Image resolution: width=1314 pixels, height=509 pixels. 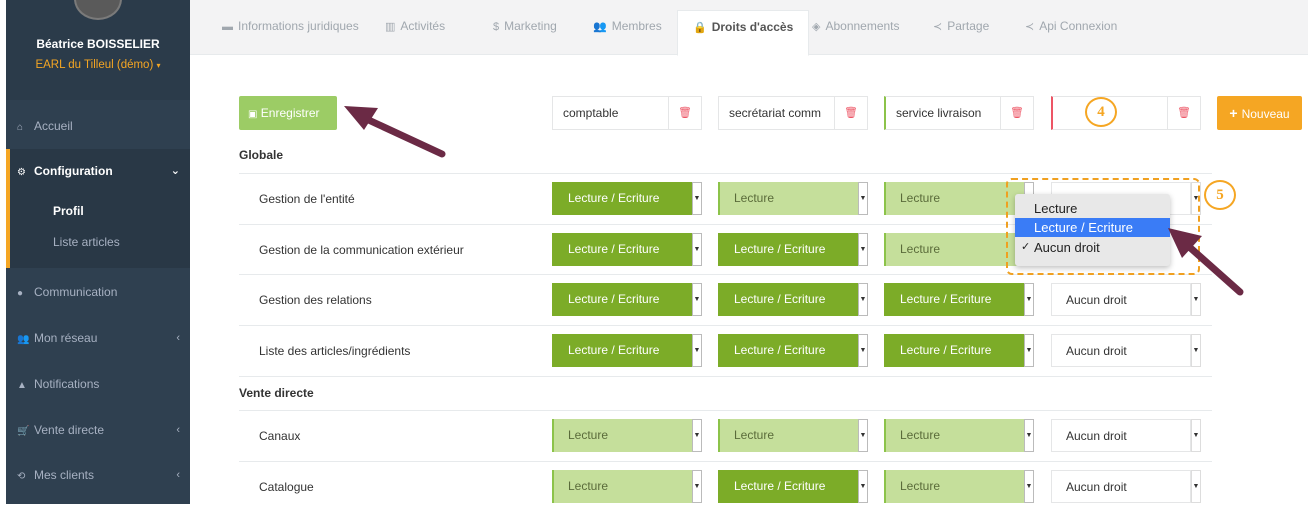 I want to click on folder-icon: ▬, so click(x=227, y=27).